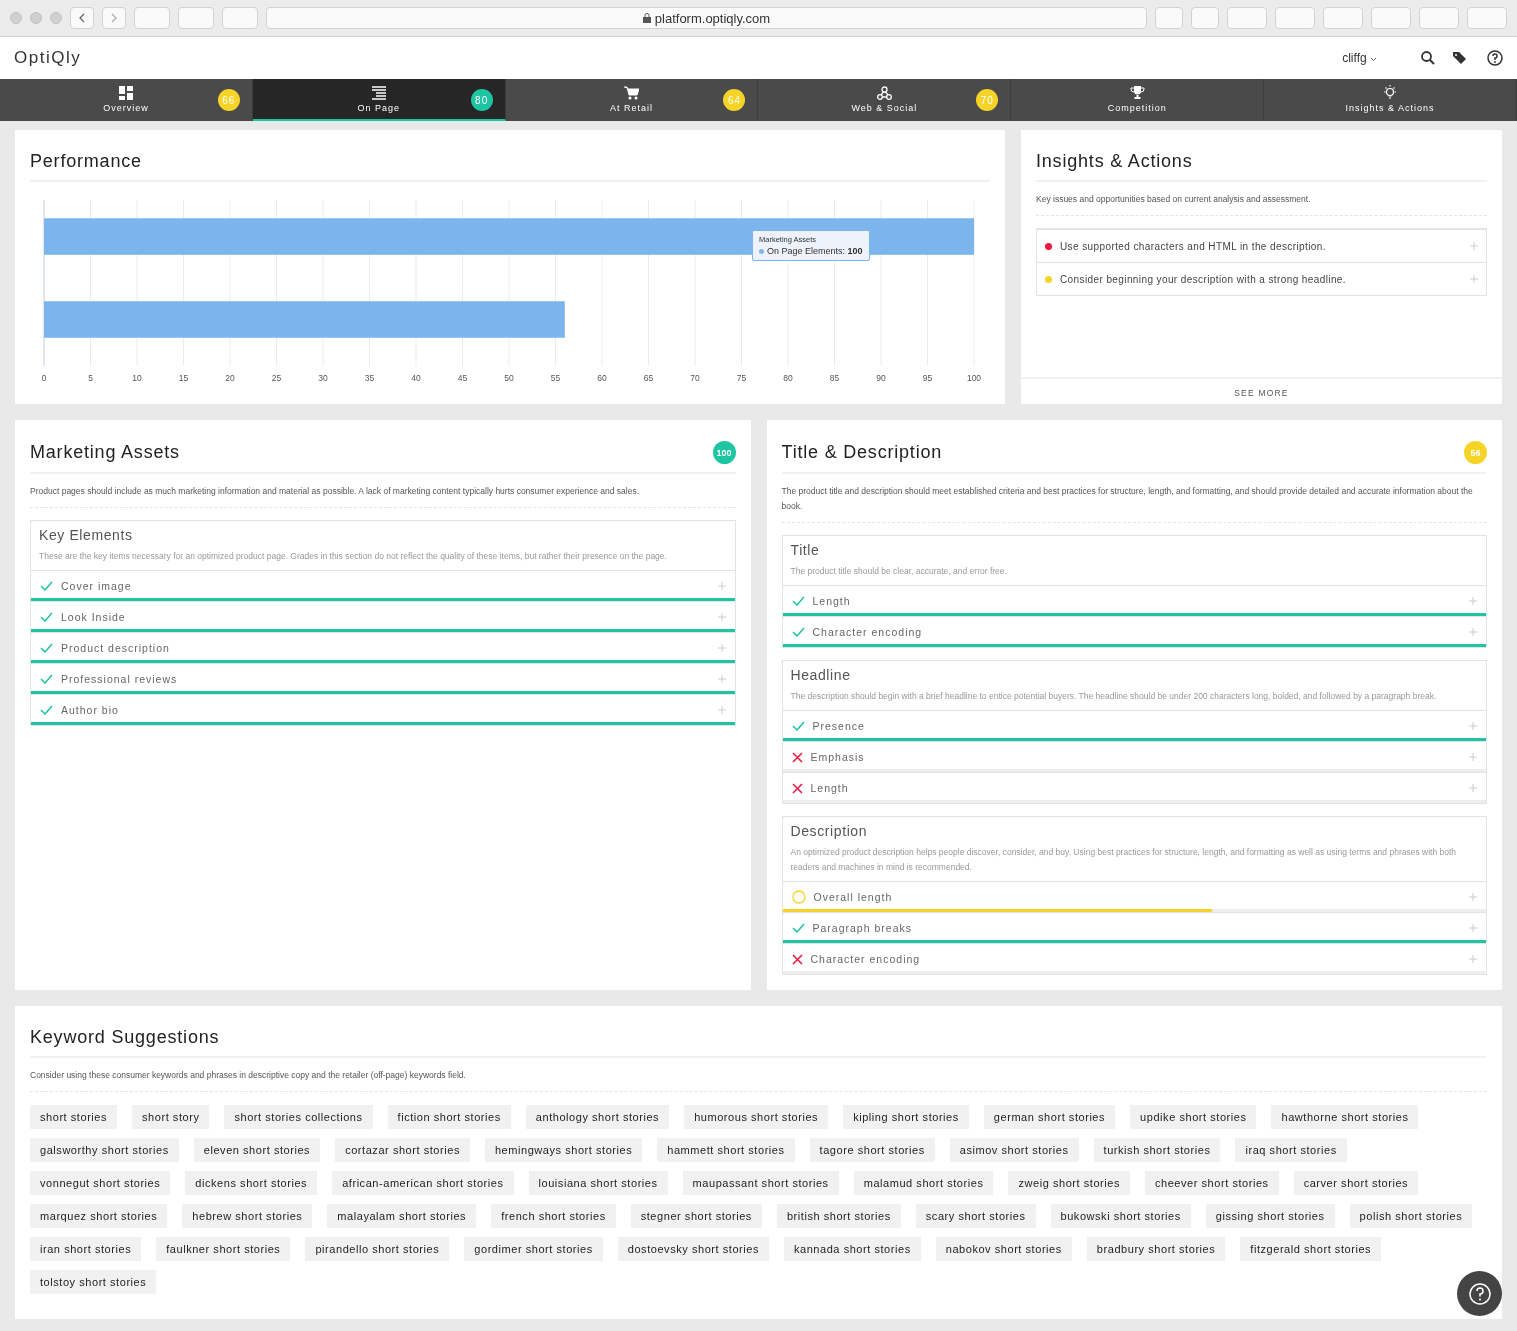 This screenshot has height=1331, width=1517. What do you see at coordinates (693, 1249) in the screenshot?
I see `keyword-tag: dostoevsky short stories` at bounding box center [693, 1249].